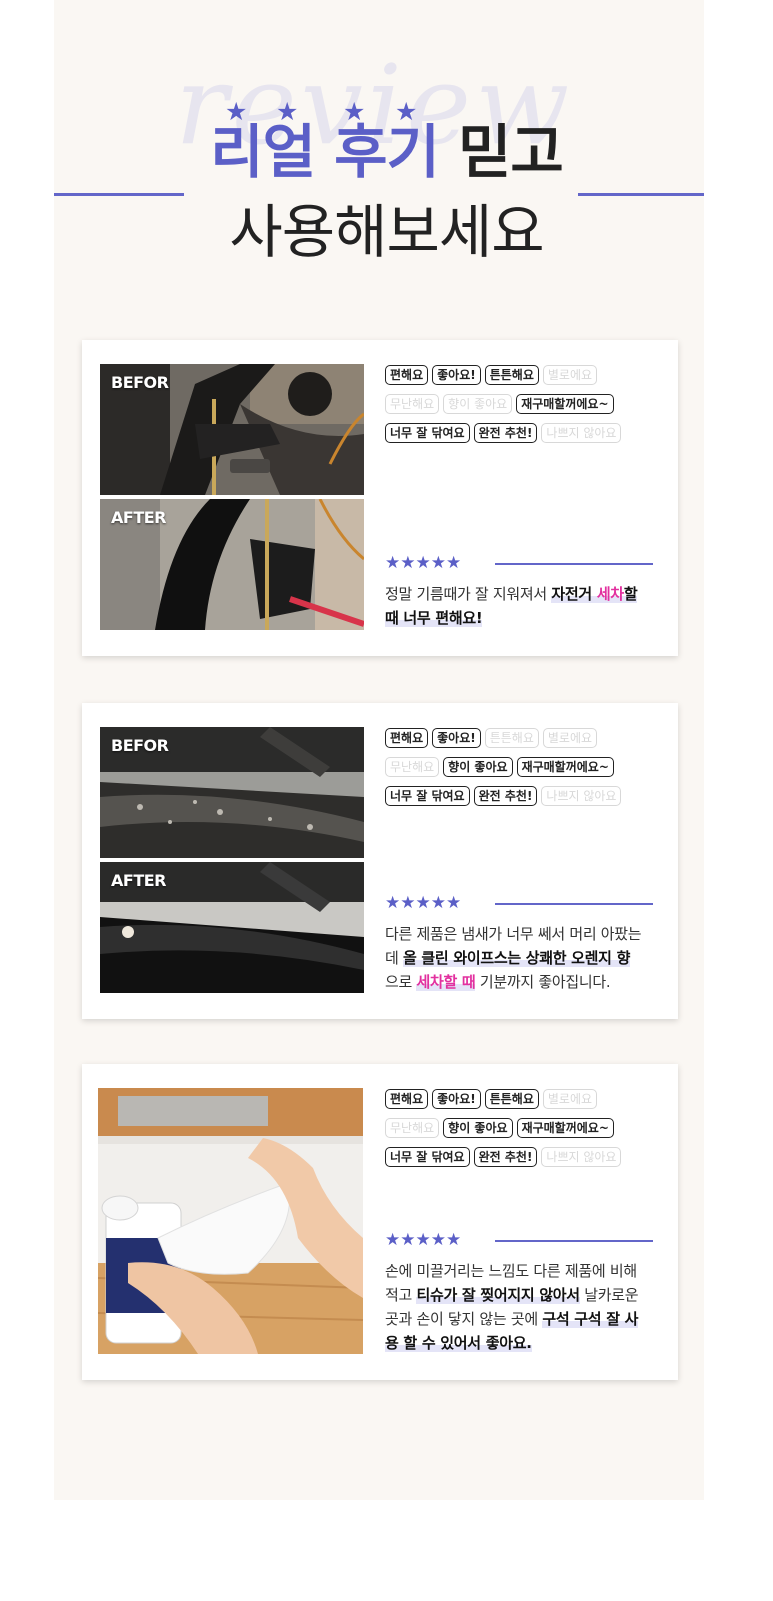 Image resolution: width=773 pixels, height=1601 pixels. Describe the element at coordinates (401, 982) in the screenshot. I see `review-line: 으로` at that location.